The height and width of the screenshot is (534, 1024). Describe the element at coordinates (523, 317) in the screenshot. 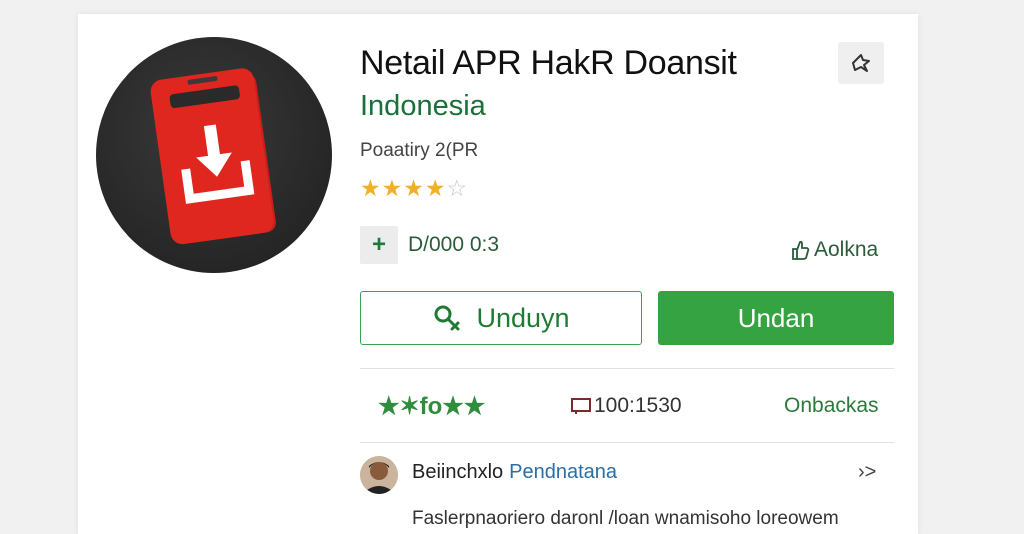

I see `outline-action-label: Unduyn` at that location.